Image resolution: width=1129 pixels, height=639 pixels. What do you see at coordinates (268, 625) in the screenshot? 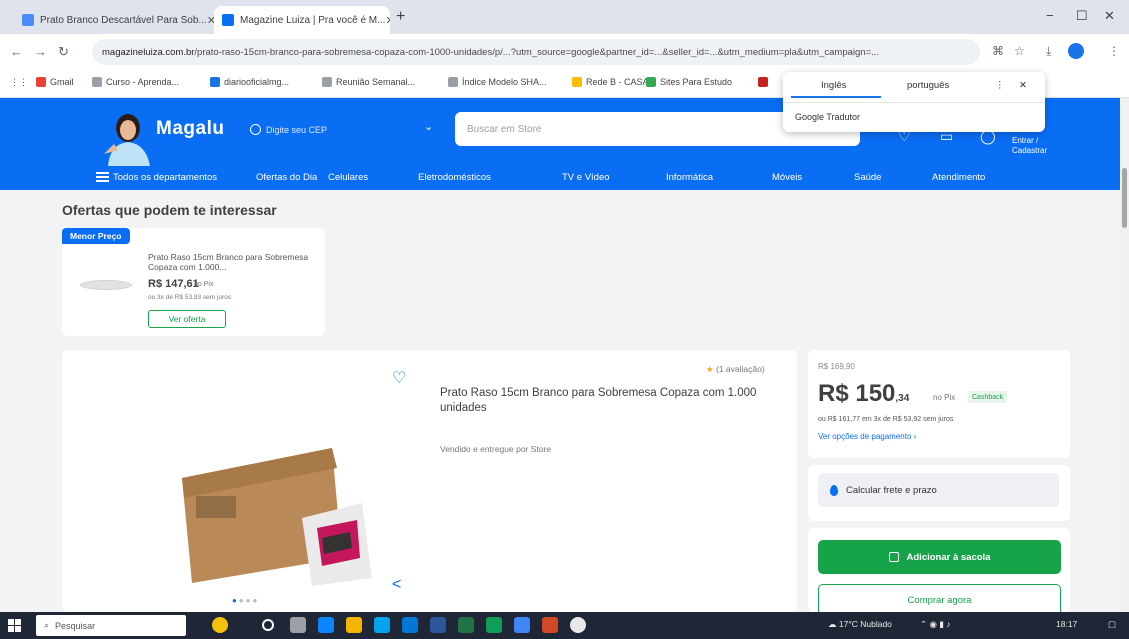
I see `cortana-icon` at bounding box center [268, 625].